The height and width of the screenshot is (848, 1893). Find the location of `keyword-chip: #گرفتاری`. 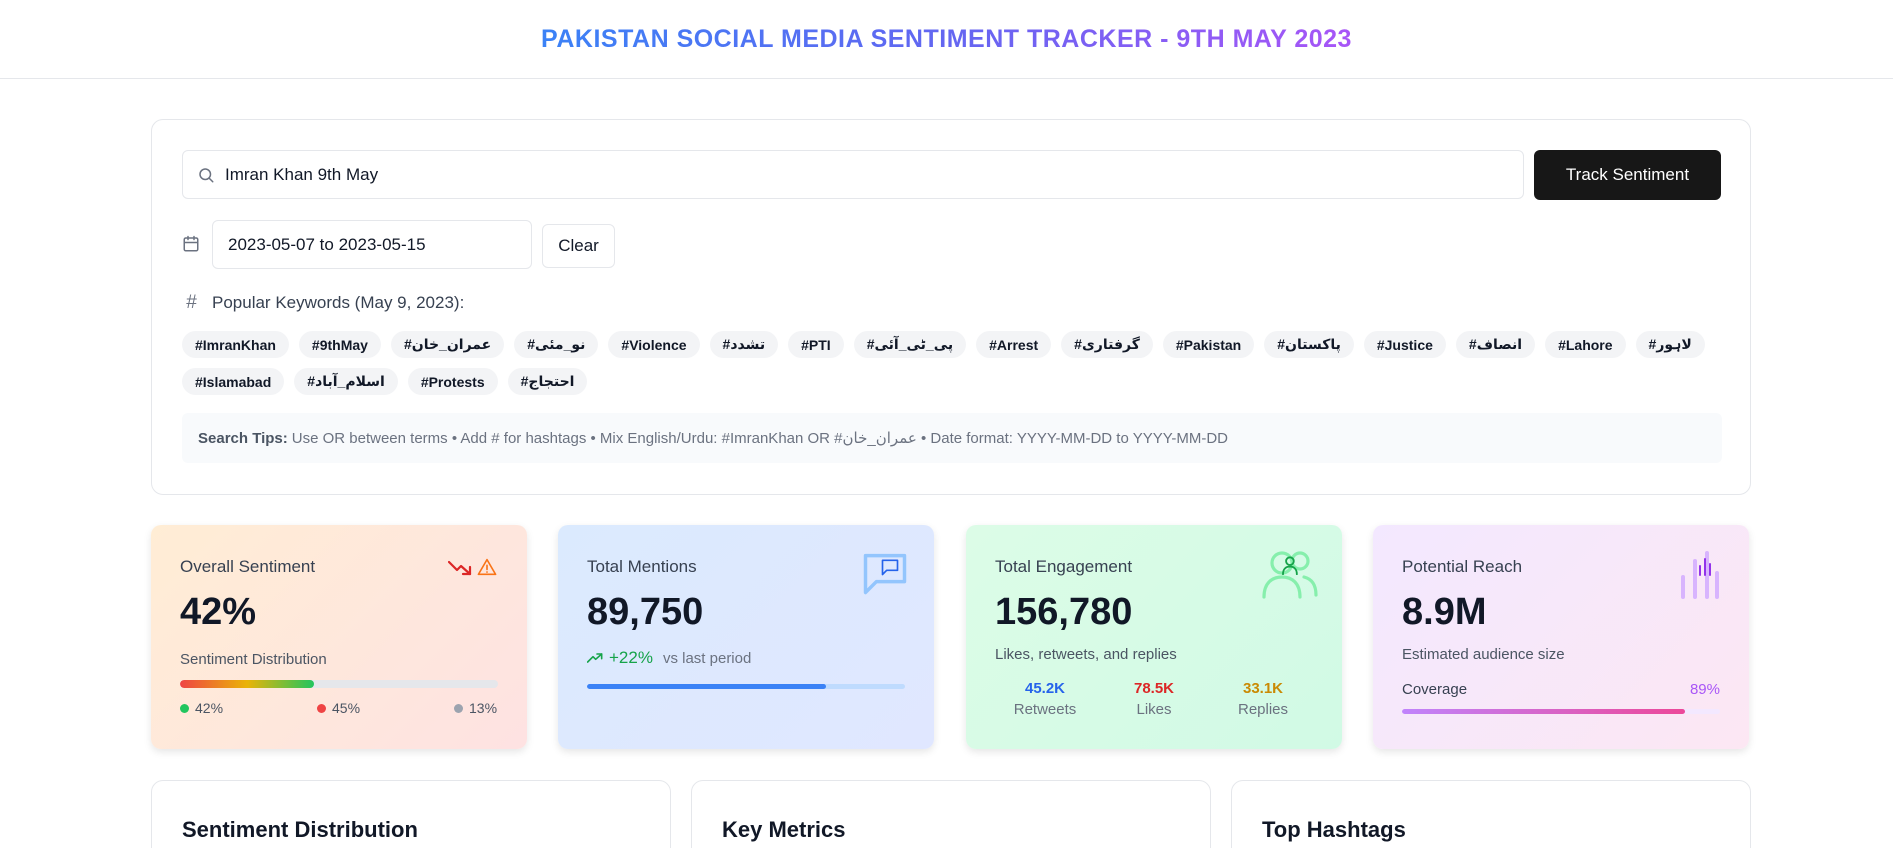

keyword-chip: #گرفتاری is located at coordinates (1107, 344).